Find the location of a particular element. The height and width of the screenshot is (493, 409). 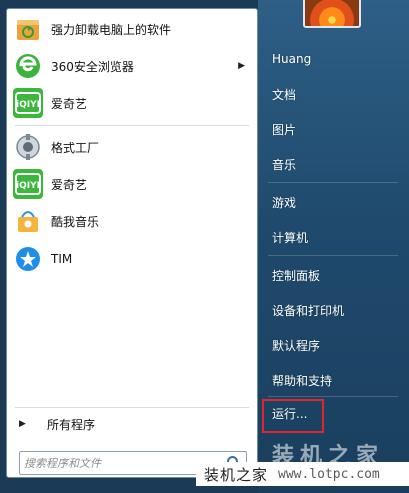

watermark-brand-small: 装机之家 is located at coordinates (236, 474).